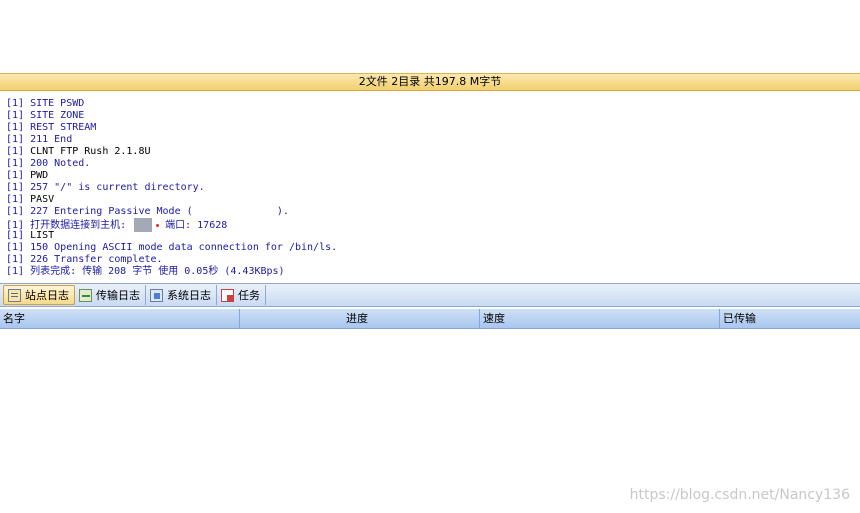 This screenshot has width=860, height=513. I want to click on log-line: [1] 211 End, so click(433, 140).